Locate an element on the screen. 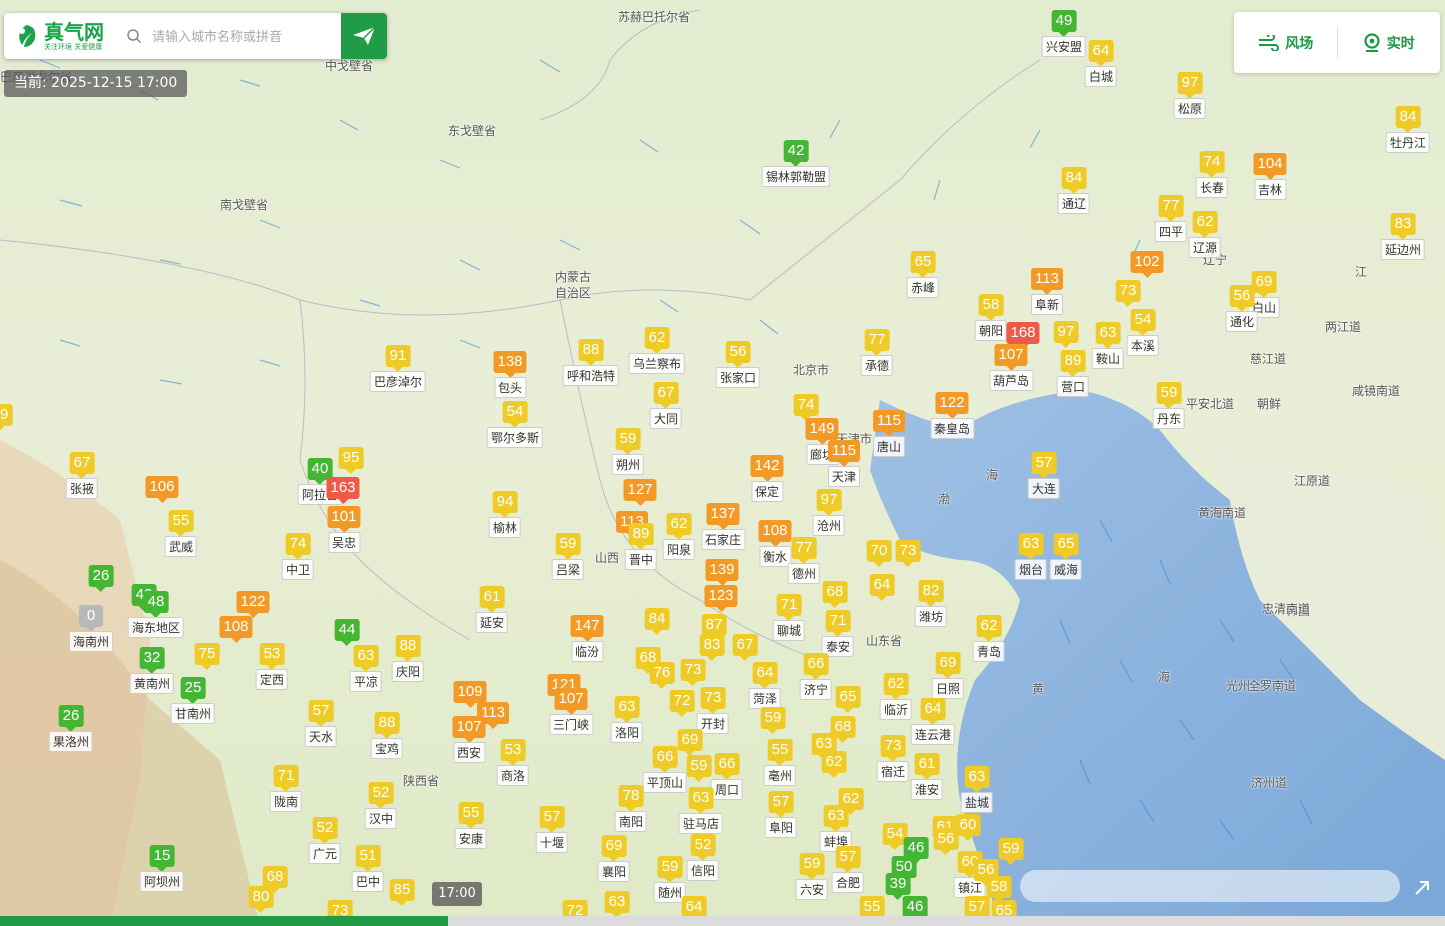 The image size is (1445, 926). aqi-marker: 53 商洛 is located at coordinates (513, 762).